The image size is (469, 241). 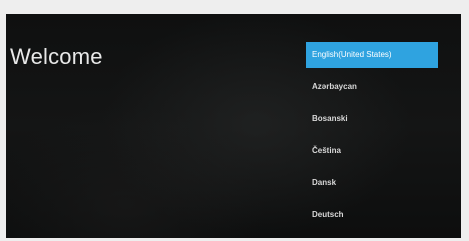 I want to click on language-item-dansk: Dansk, so click(x=372, y=183).